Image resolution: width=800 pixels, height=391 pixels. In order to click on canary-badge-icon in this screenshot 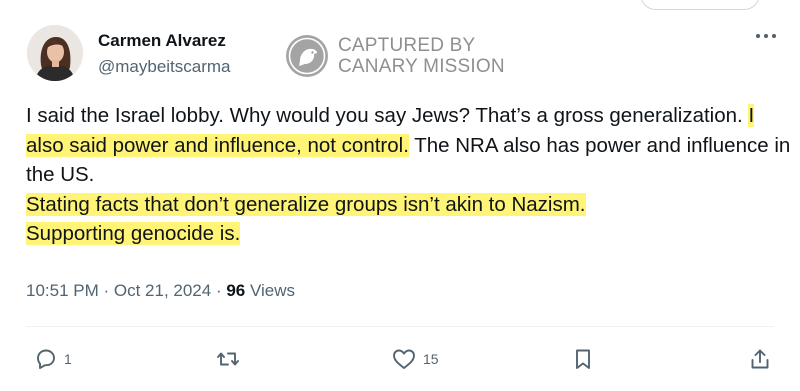, I will do `click(307, 56)`.